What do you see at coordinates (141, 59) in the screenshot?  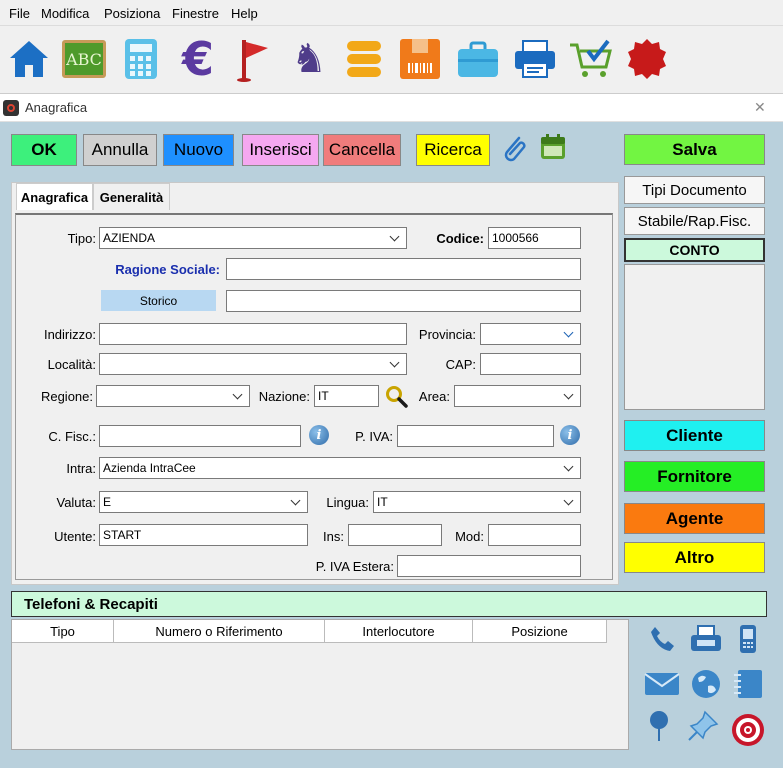 I see `calculator-icon` at bounding box center [141, 59].